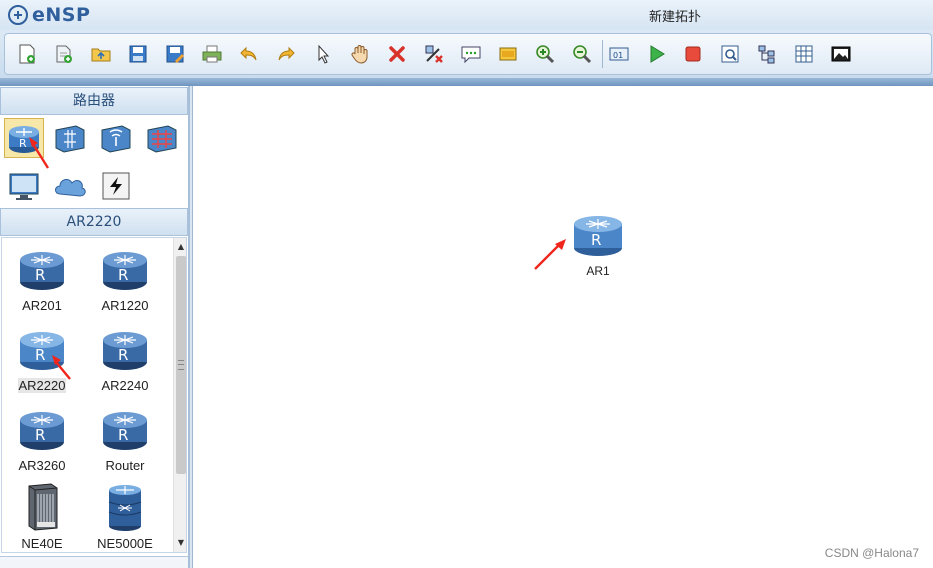  What do you see at coordinates (24, 186) in the screenshot?
I see `category-pc` at bounding box center [24, 186].